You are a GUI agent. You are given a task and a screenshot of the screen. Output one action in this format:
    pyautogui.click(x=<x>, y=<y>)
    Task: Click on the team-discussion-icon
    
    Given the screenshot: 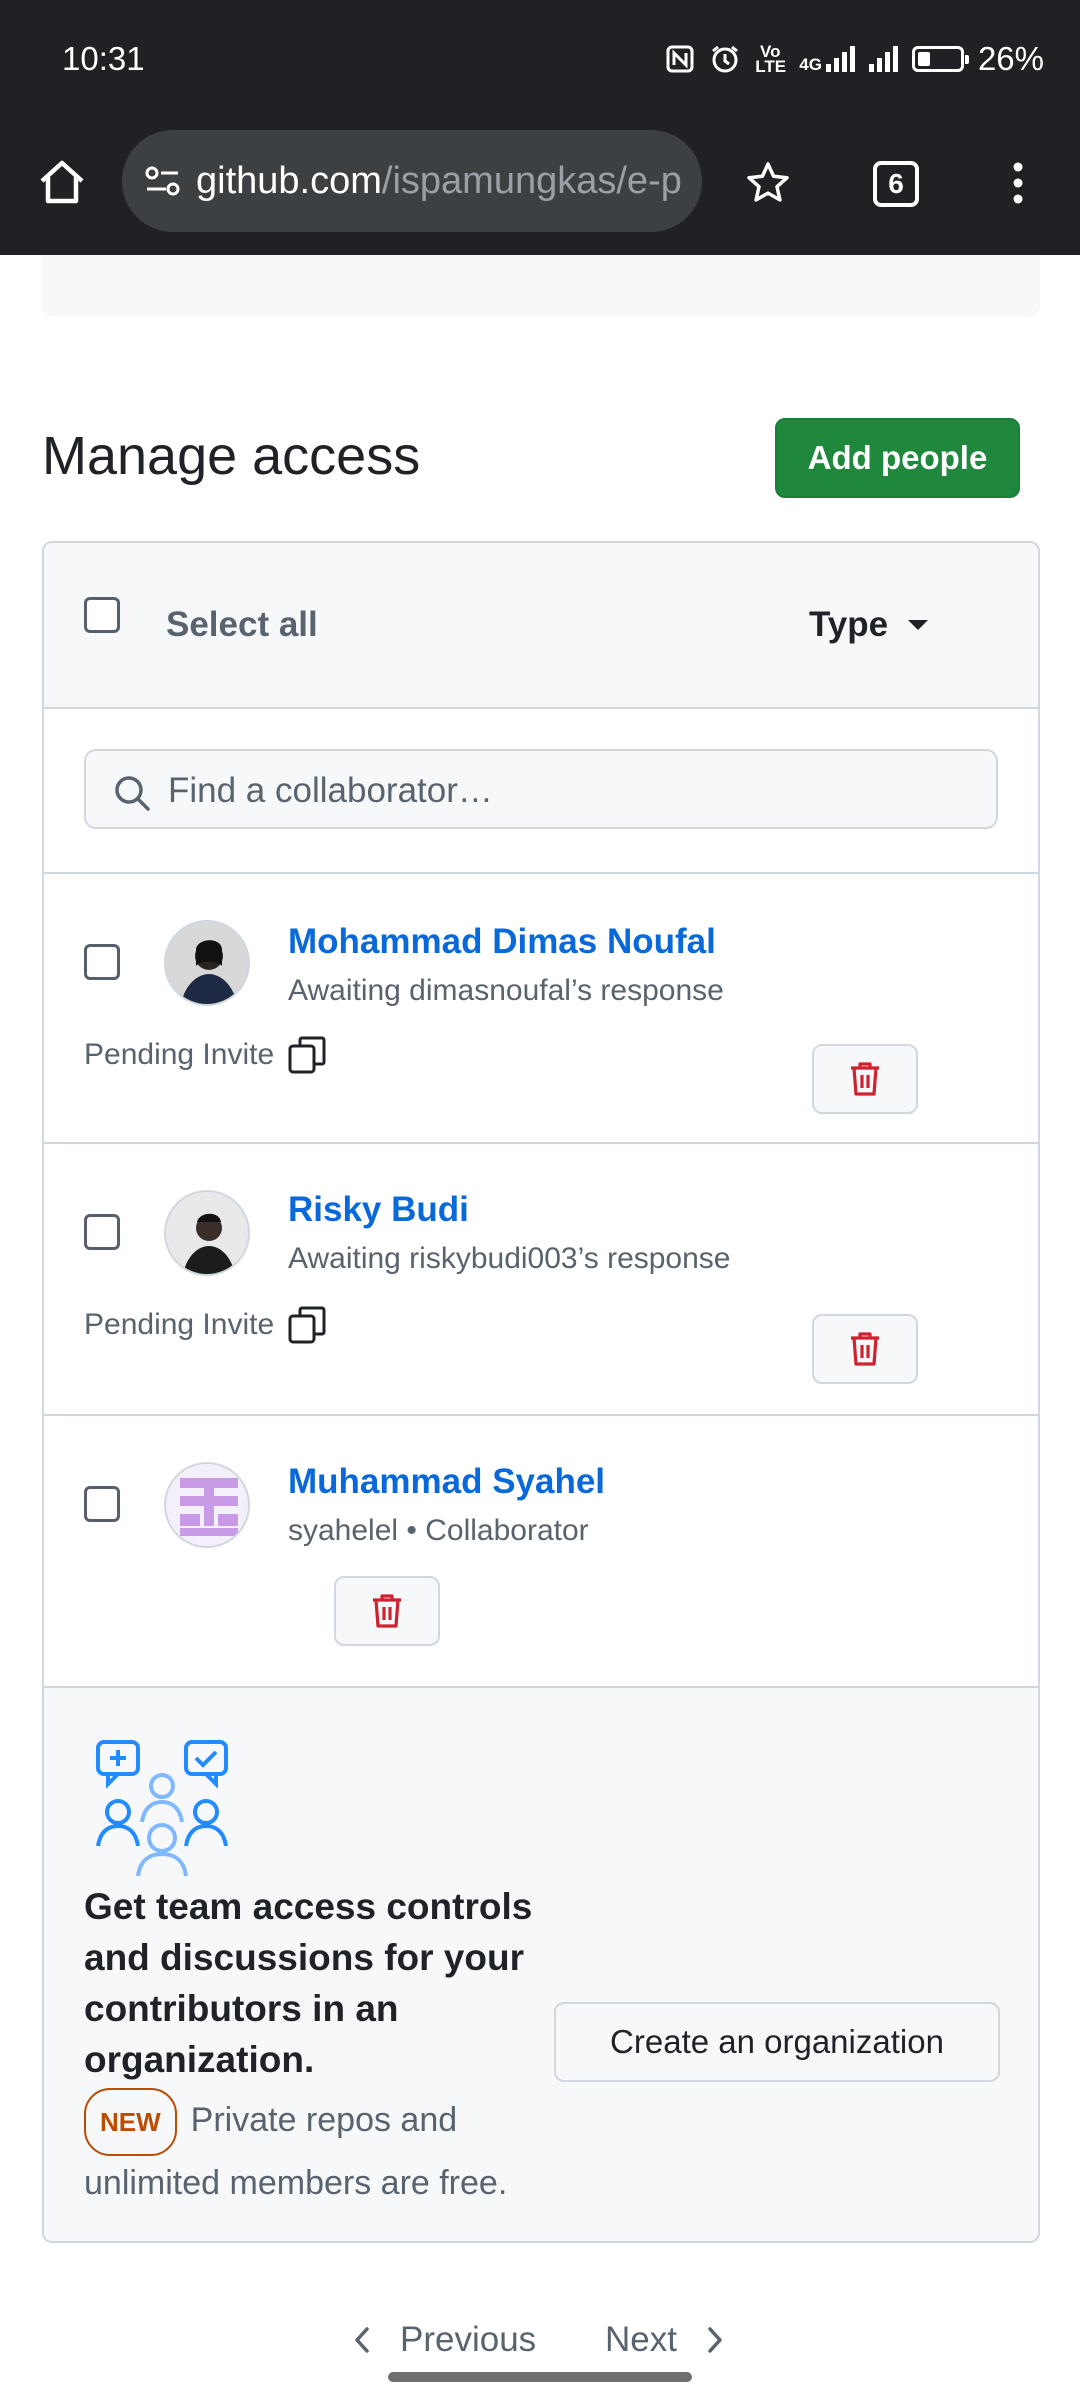 What is the action you would take?
    pyautogui.click(x=162, y=1808)
    